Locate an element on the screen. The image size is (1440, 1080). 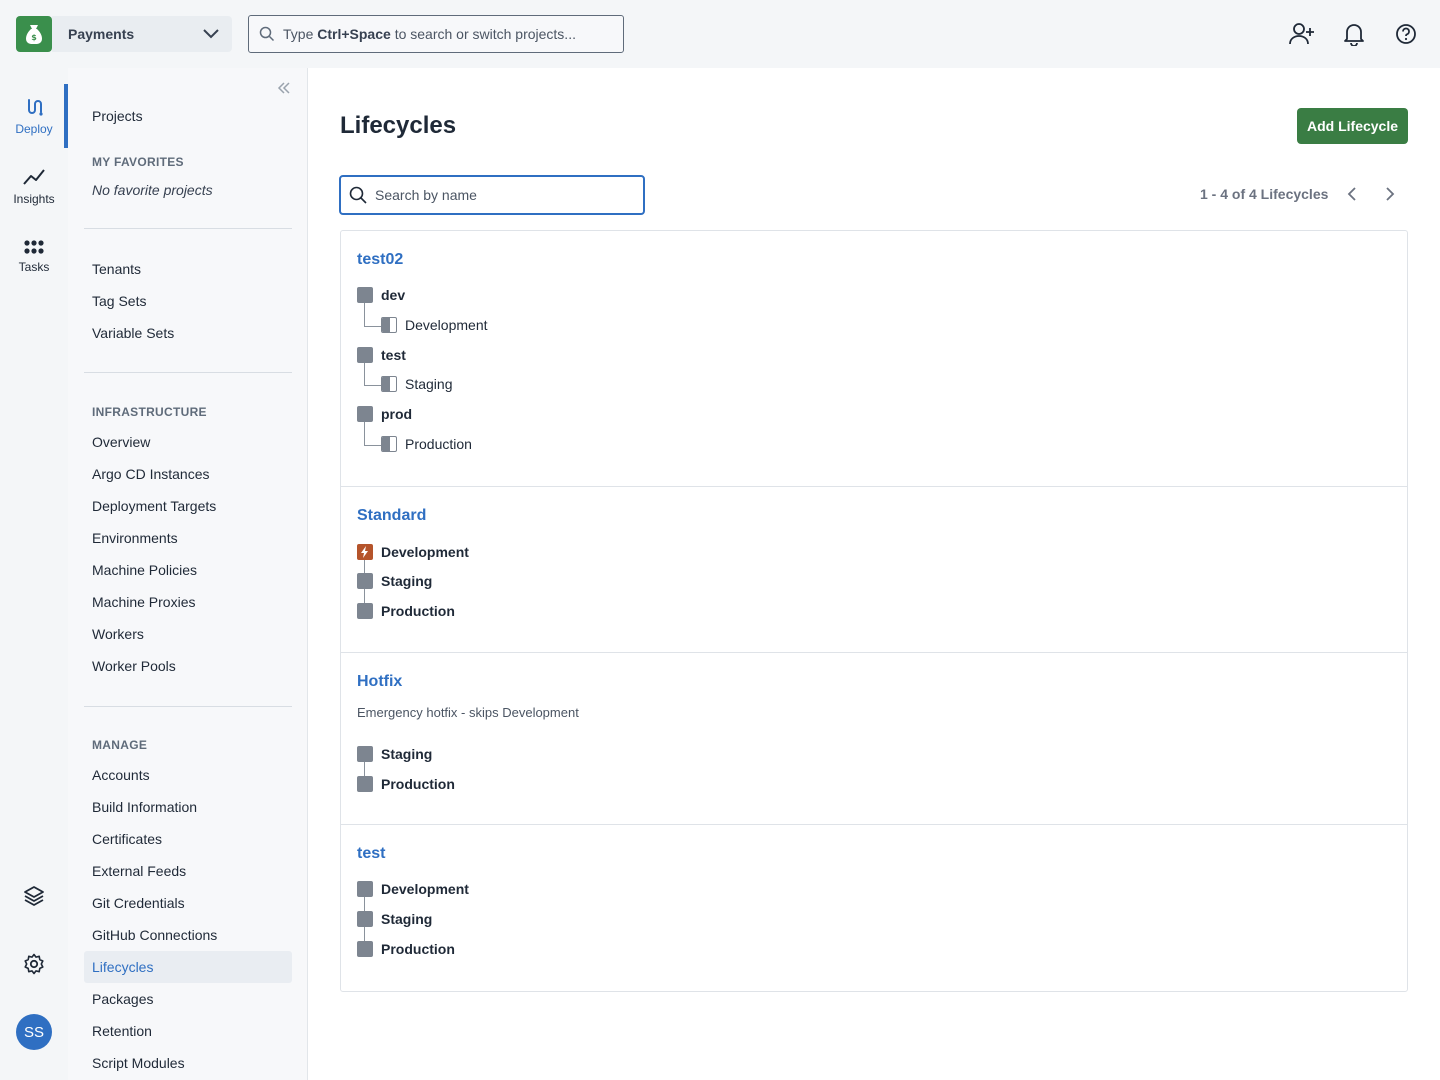
sidebar-item-script-modules: Script Modules is located at coordinates (188, 1063).